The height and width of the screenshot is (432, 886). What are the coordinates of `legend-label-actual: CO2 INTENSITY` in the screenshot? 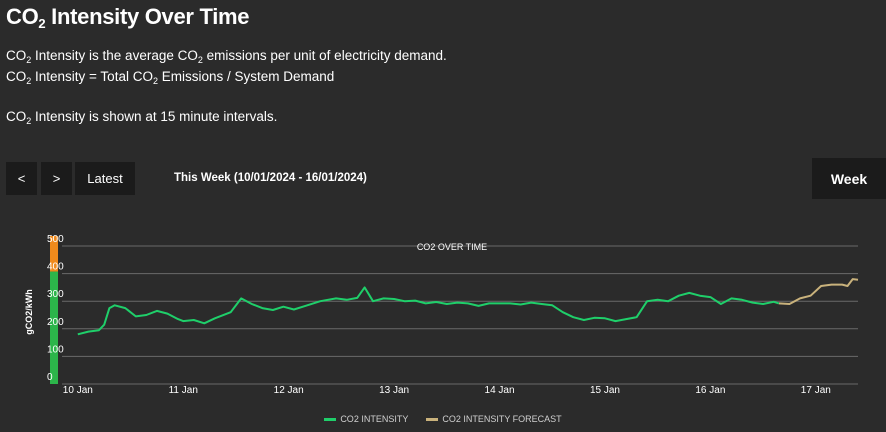 It's located at (374, 419).